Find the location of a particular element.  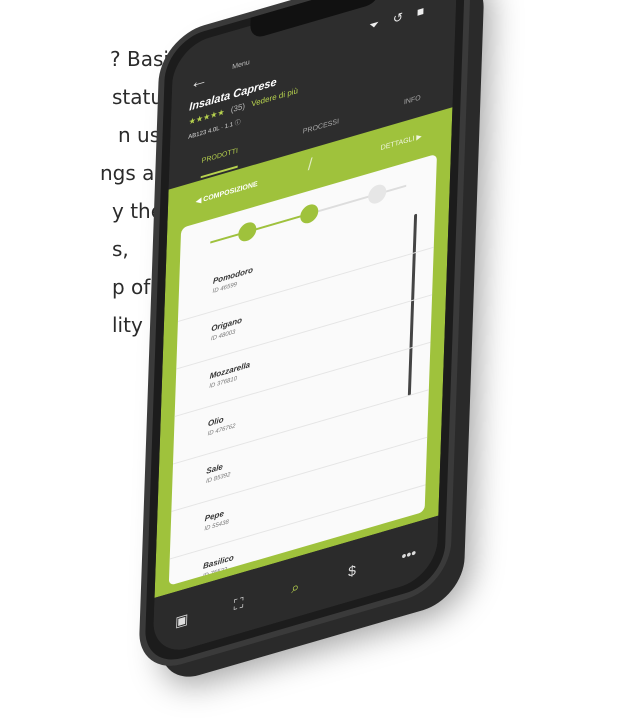

step-2-dot is located at coordinates (309, 214).